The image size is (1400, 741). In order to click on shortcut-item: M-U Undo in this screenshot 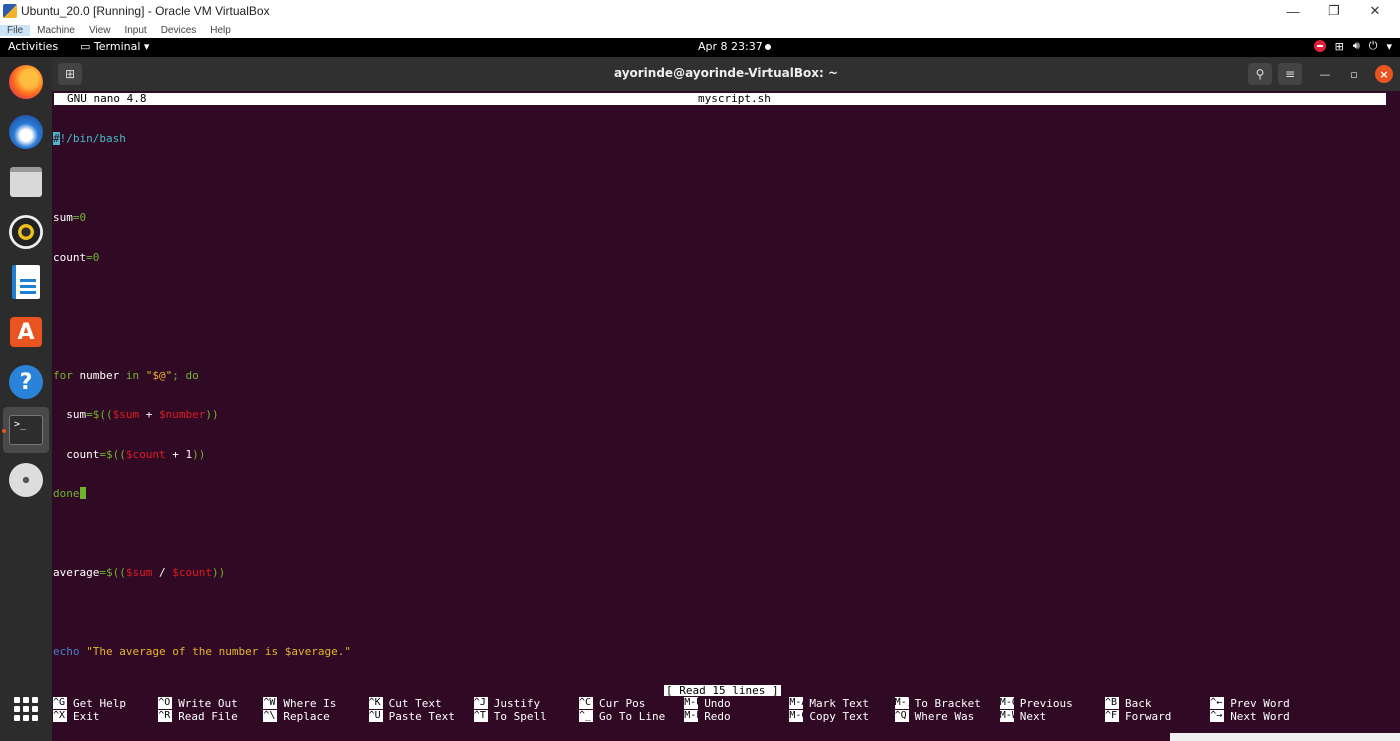, I will do `click(736, 703)`.